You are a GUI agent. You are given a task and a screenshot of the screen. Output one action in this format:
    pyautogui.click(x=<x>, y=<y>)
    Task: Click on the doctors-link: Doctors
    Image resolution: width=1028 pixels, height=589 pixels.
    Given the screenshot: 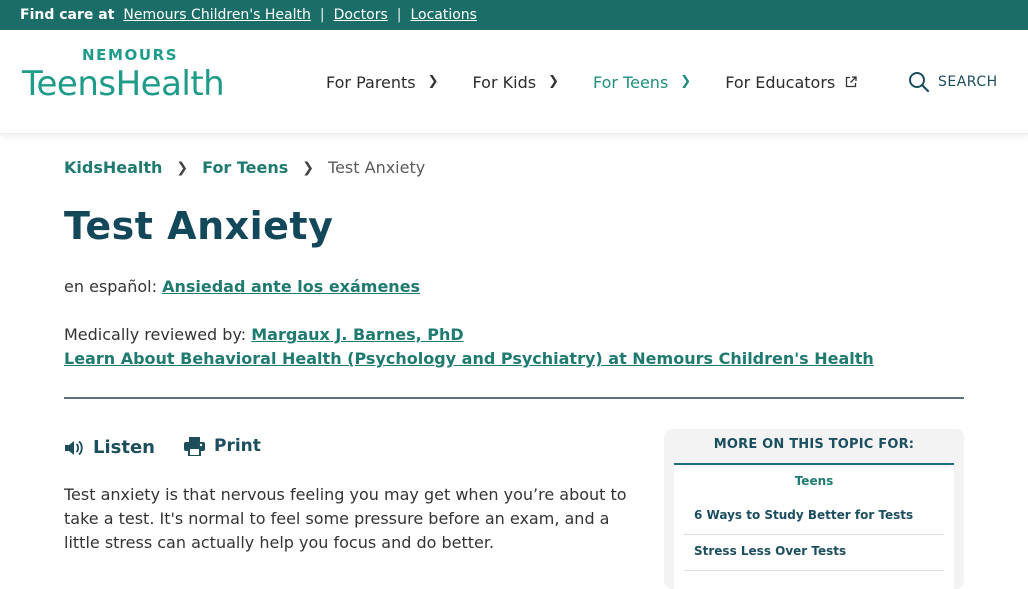 What is the action you would take?
    pyautogui.click(x=361, y=15)
    